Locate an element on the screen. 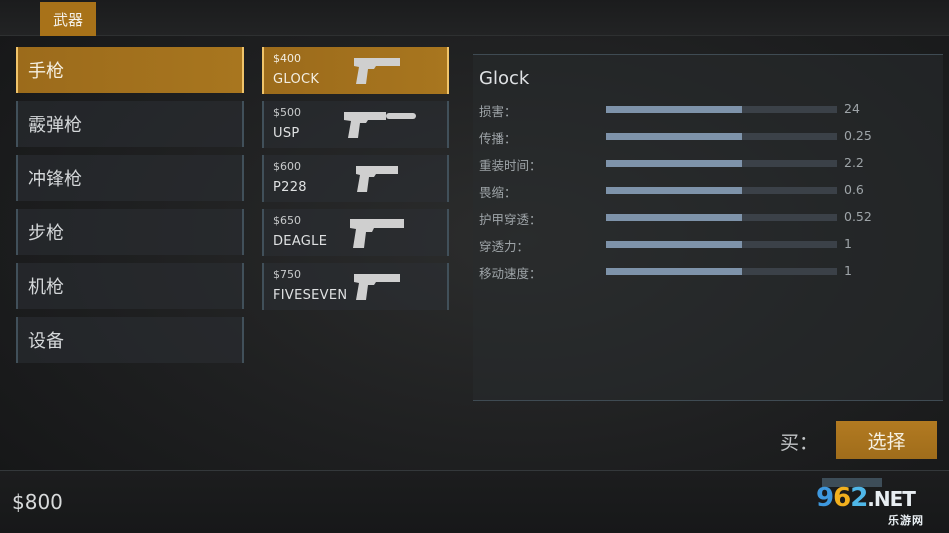 The image size is (949, 533). weapon-price: $650 is located at coordinates (287, 220).